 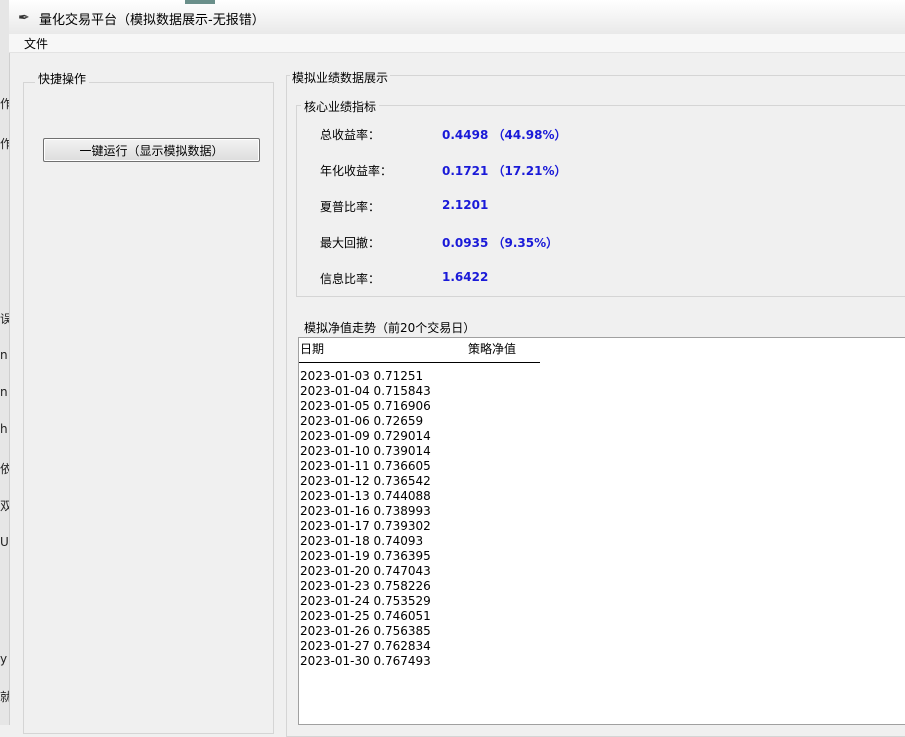 What do you see at coordinates (340, 77) in the screenshot?
I see `performance-title: 模拟业绩数据展示` at bounding box center [340, 77].